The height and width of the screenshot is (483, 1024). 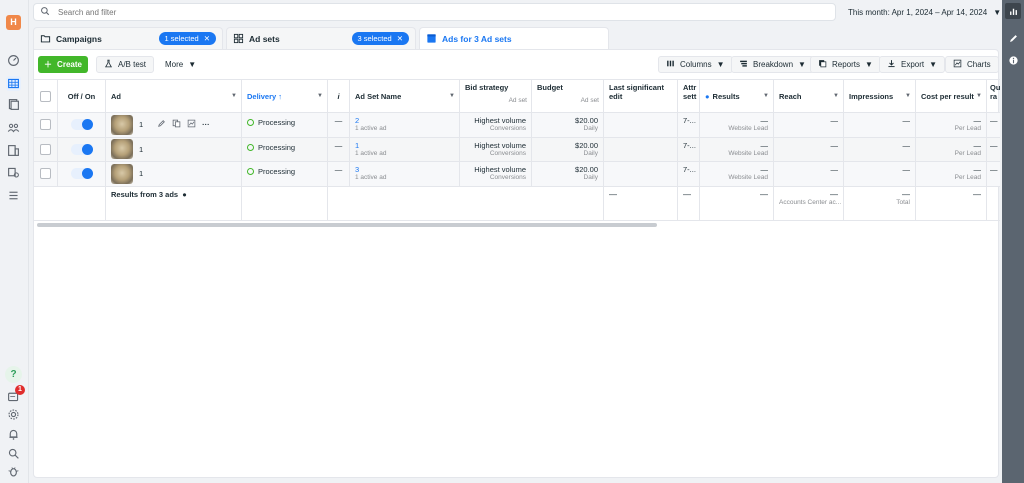 What do you see at coordinates (206, 124) in the screenshot?
I see `more-options-icon: ···` at bounding box center [206, 124].